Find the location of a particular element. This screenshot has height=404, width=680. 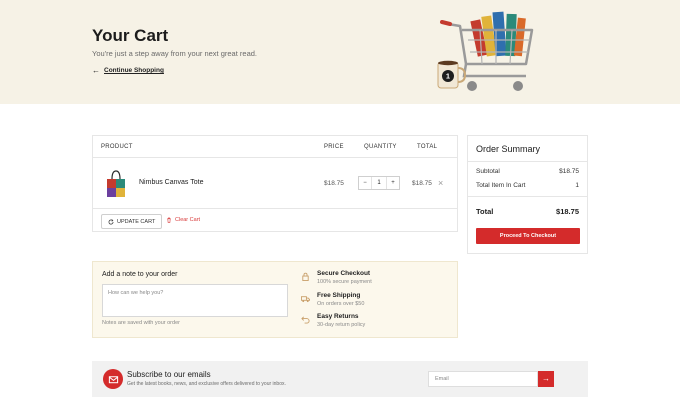

email-field is located at coordinates (483, 379).